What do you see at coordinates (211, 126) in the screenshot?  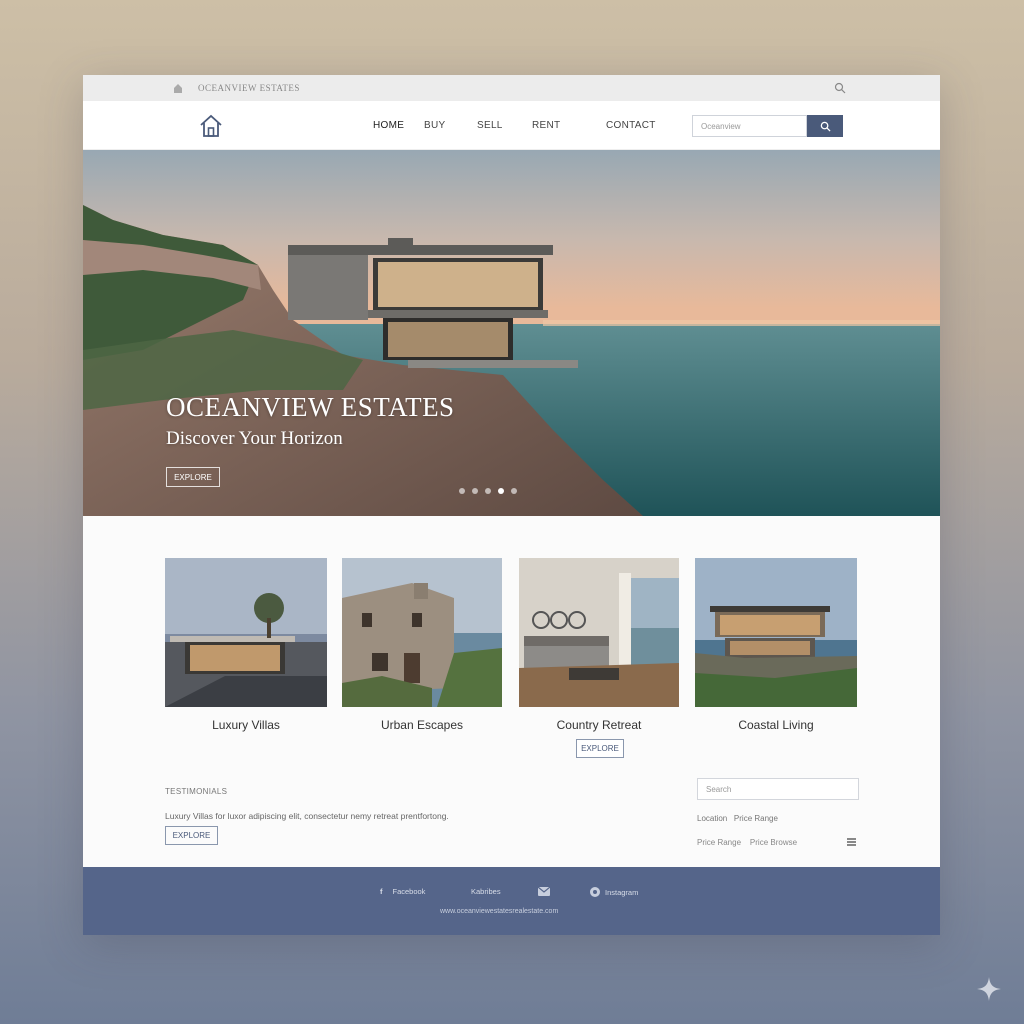 I see `house-logo-icon` at bounding box center [211, 126].